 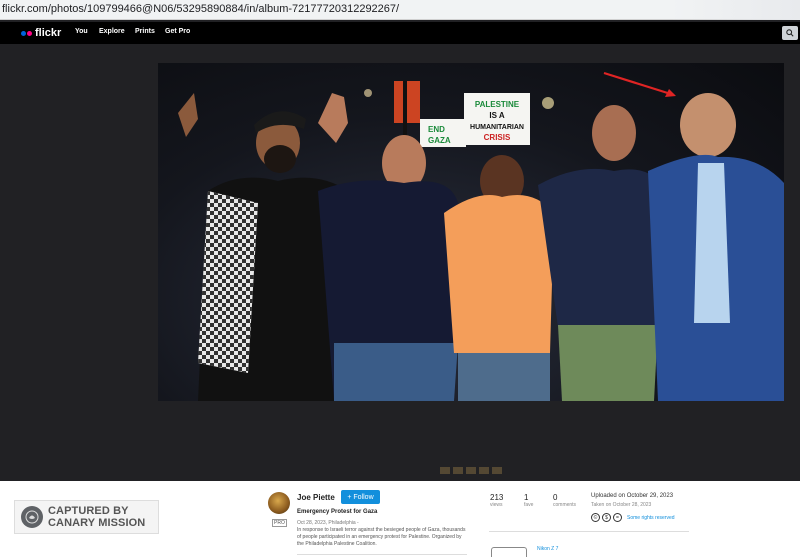 I want to click on watermark-line2: CANARY MISSION, so click(x=97, y=523).